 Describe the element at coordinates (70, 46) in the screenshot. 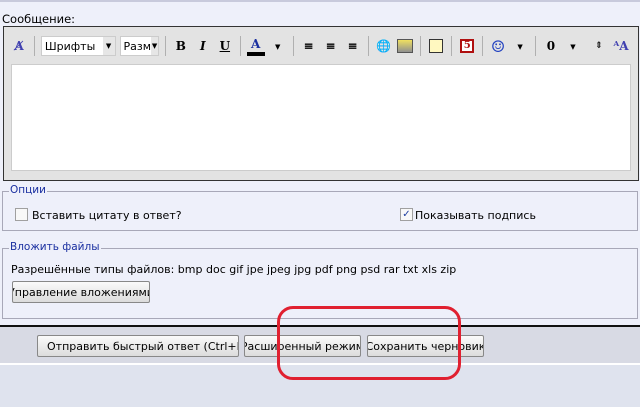

I see `font-select-value: Шрифты` at that location.